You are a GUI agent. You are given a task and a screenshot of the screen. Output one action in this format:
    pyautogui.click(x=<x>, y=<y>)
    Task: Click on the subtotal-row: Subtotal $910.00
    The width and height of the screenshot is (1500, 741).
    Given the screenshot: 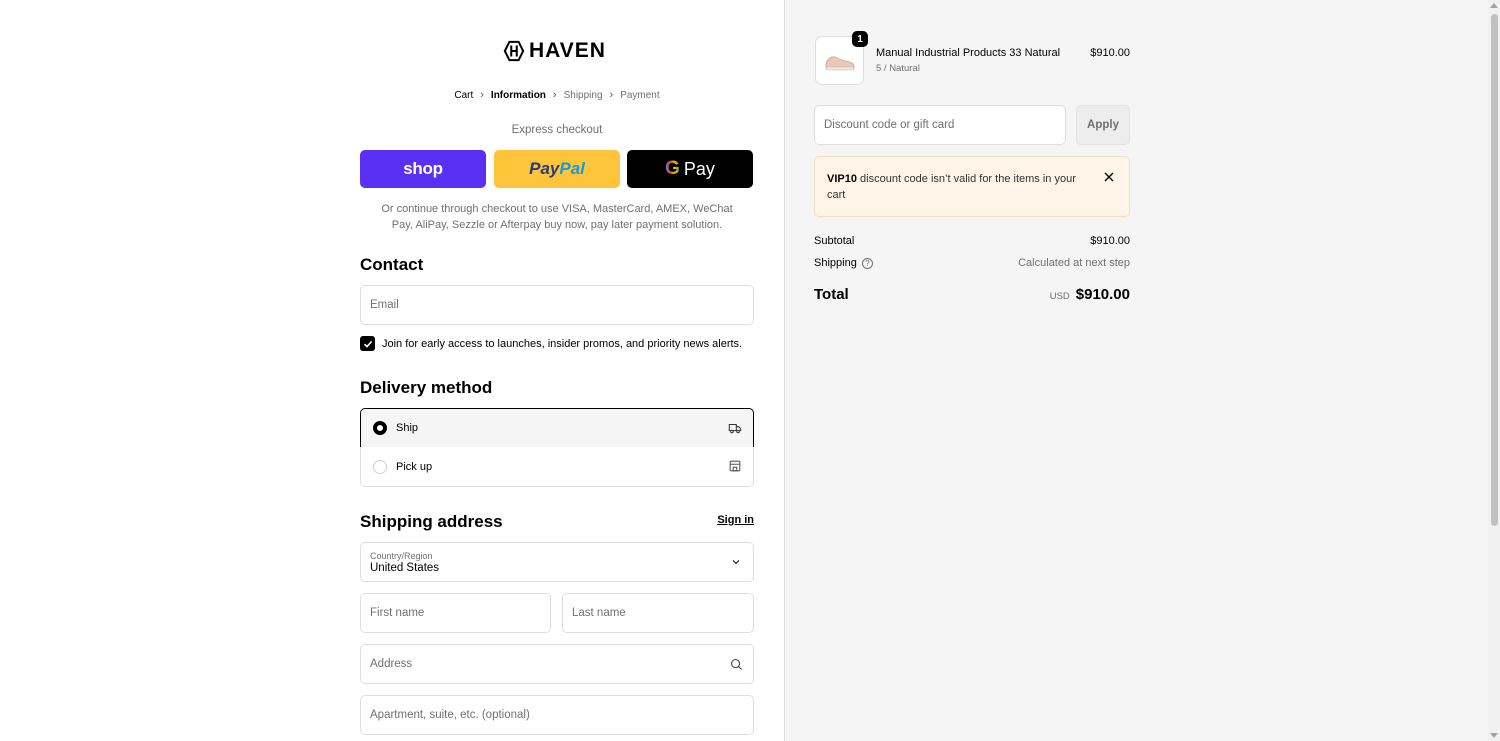 What is the action you would take?
    pyautogui.click(x=972, y=241)
    